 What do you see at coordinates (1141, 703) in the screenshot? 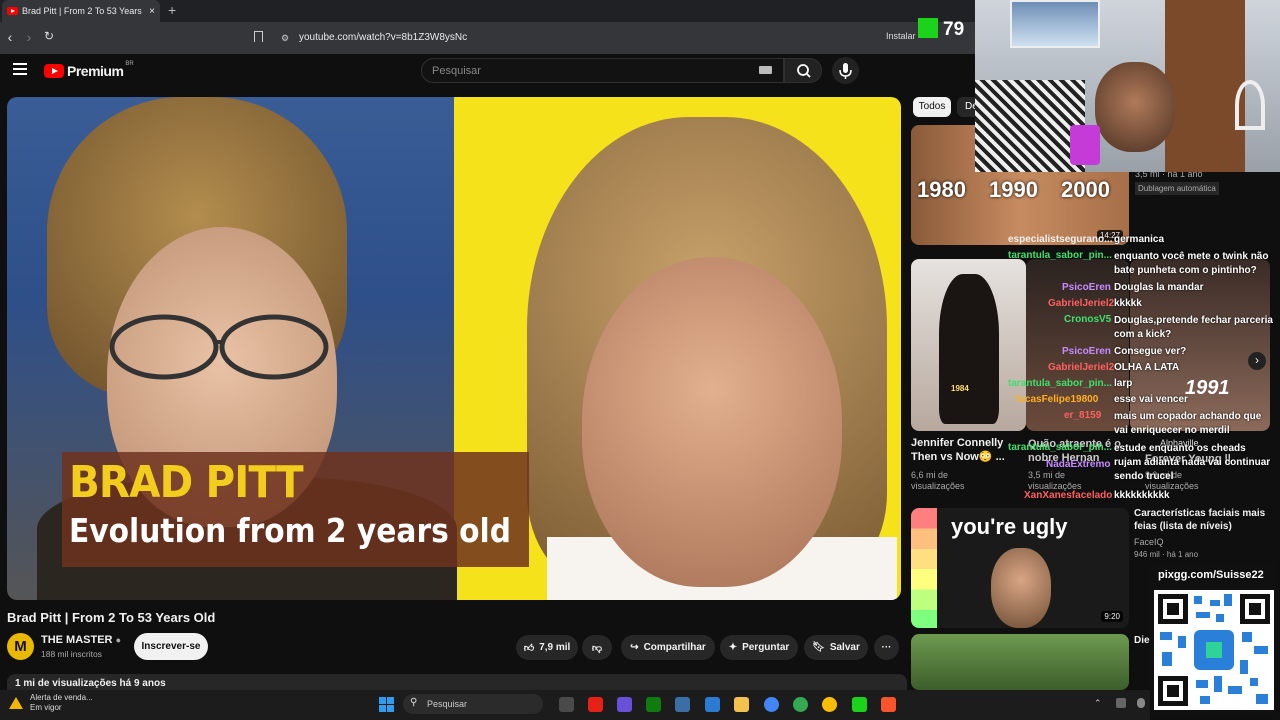
I see `tray-mic-icon` at bounding box center [1141, 703].